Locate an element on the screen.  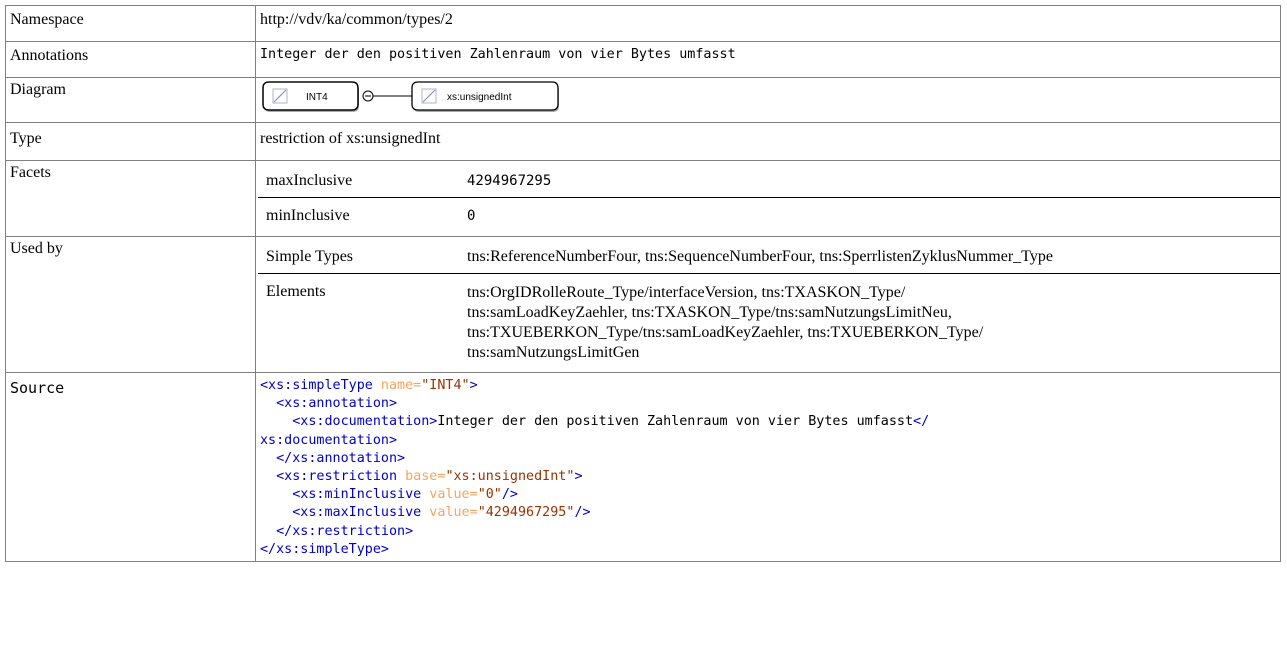
namespace-row: Namespace http://vdv/ka/common/types/2 is located at coordinates (643, 23).